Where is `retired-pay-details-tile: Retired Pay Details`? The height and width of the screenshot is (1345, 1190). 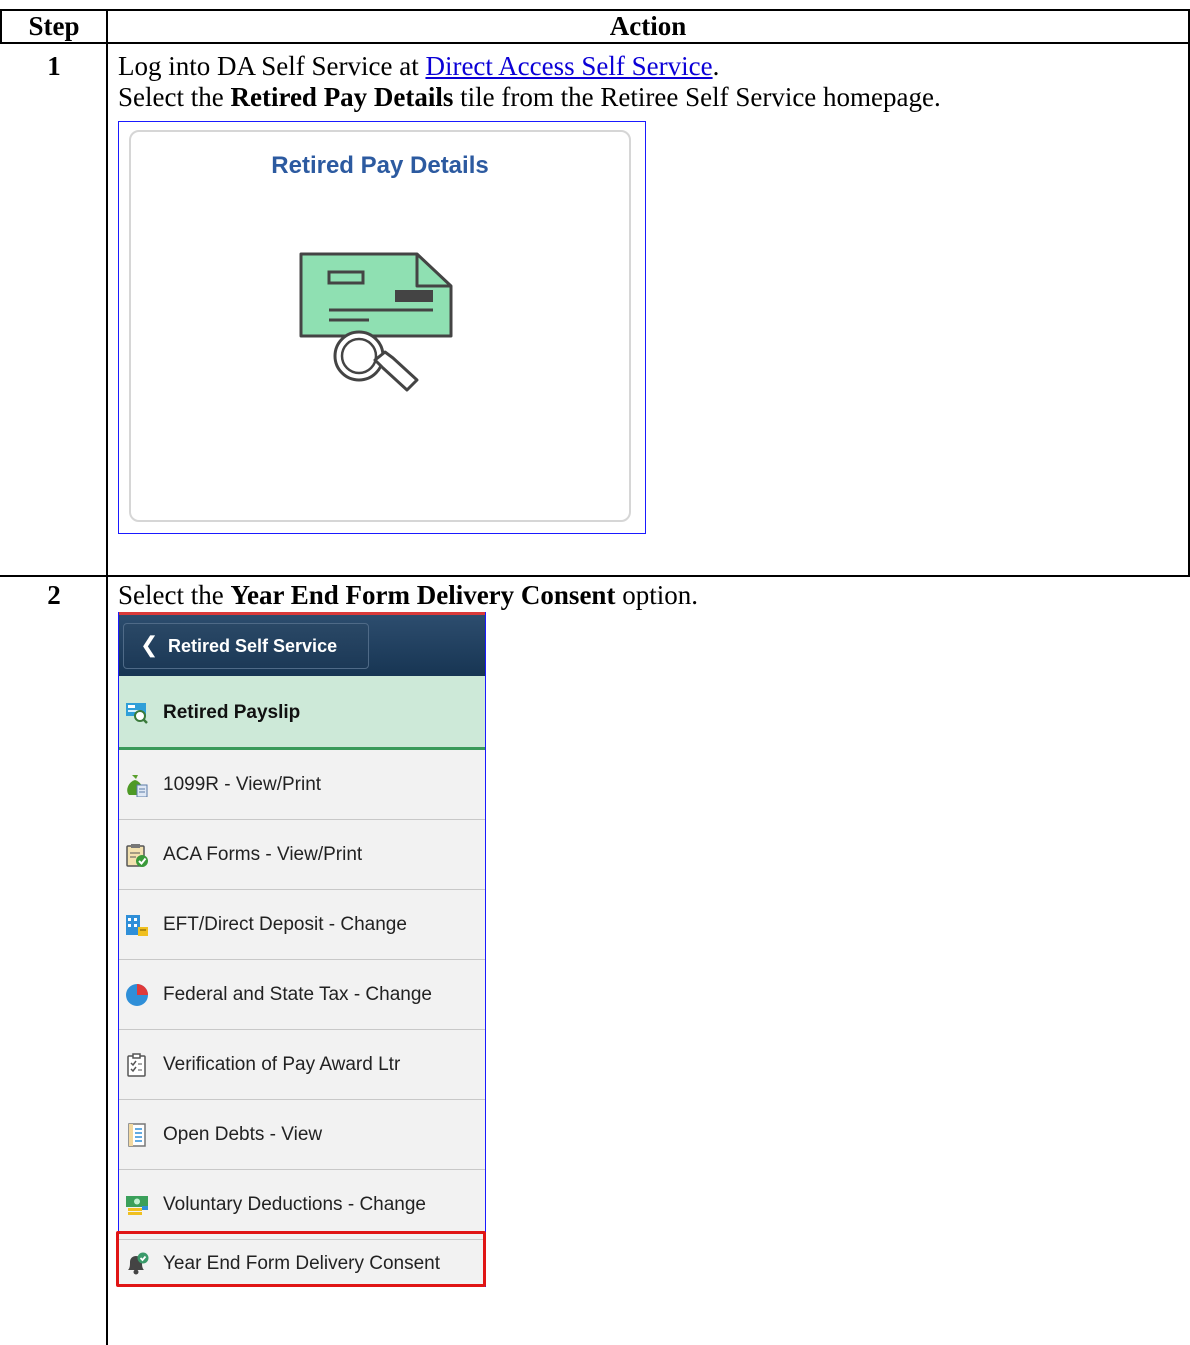 retired-pay-details-tile: Retired Pay Details is located at coordinates (380, 326).